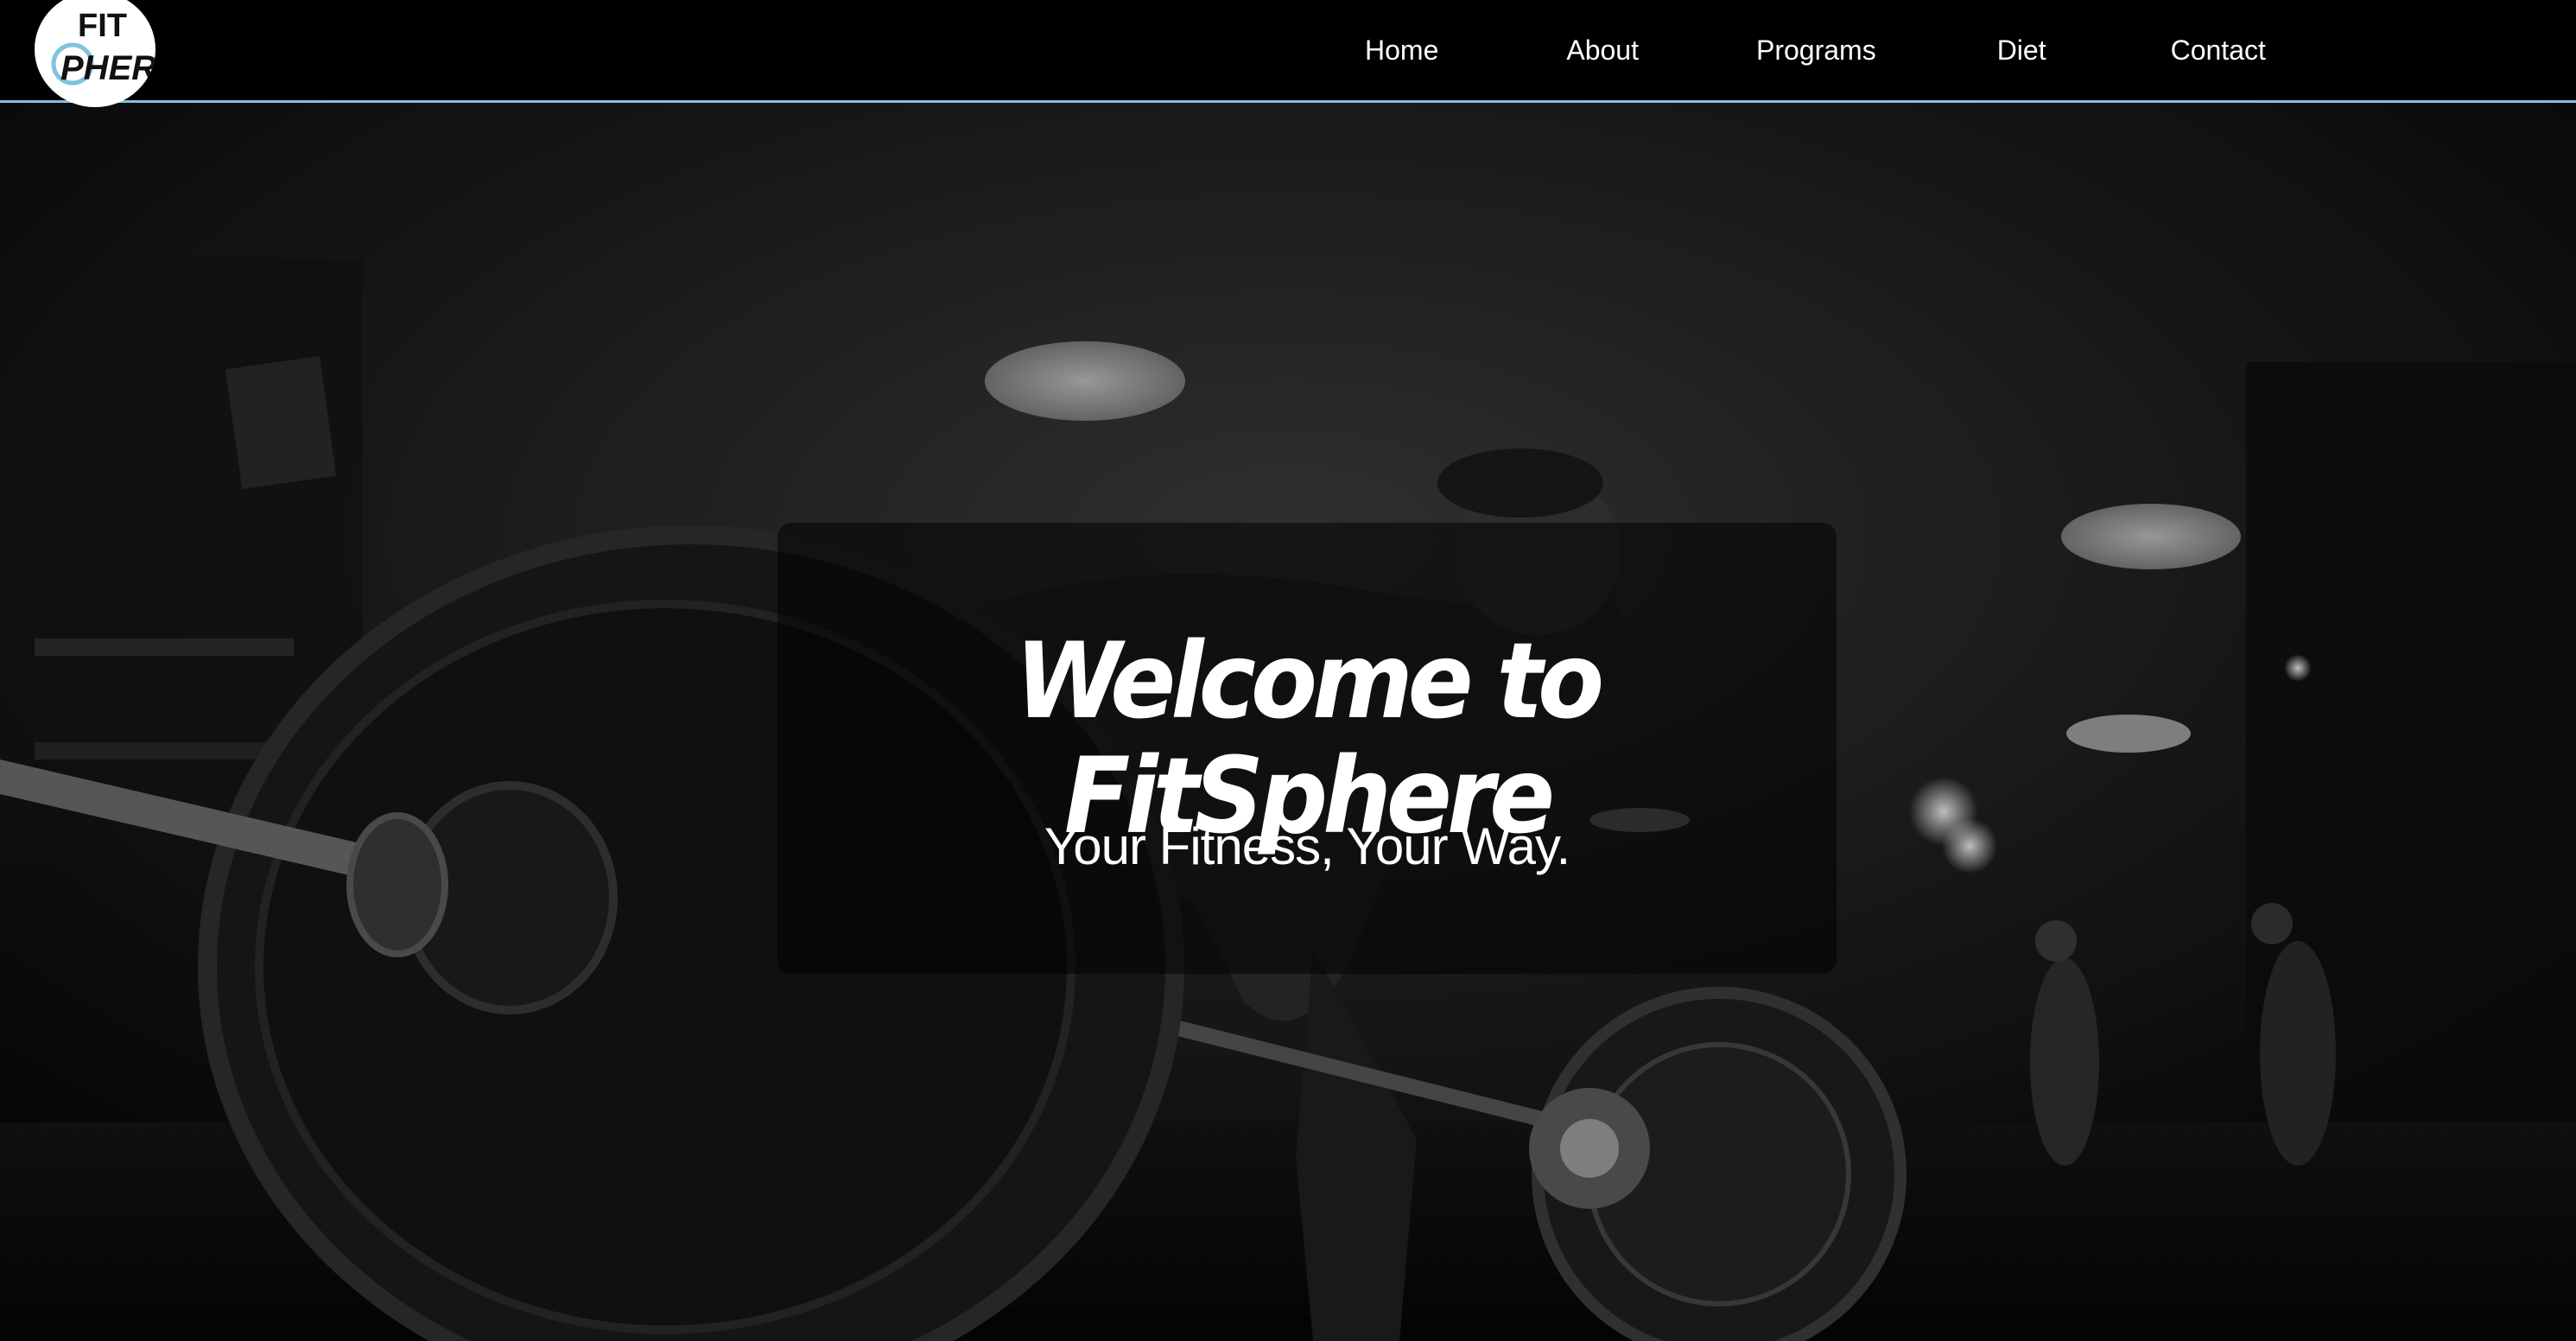  I want to click on nav-item-contact: Contact, so click(2218, 51).